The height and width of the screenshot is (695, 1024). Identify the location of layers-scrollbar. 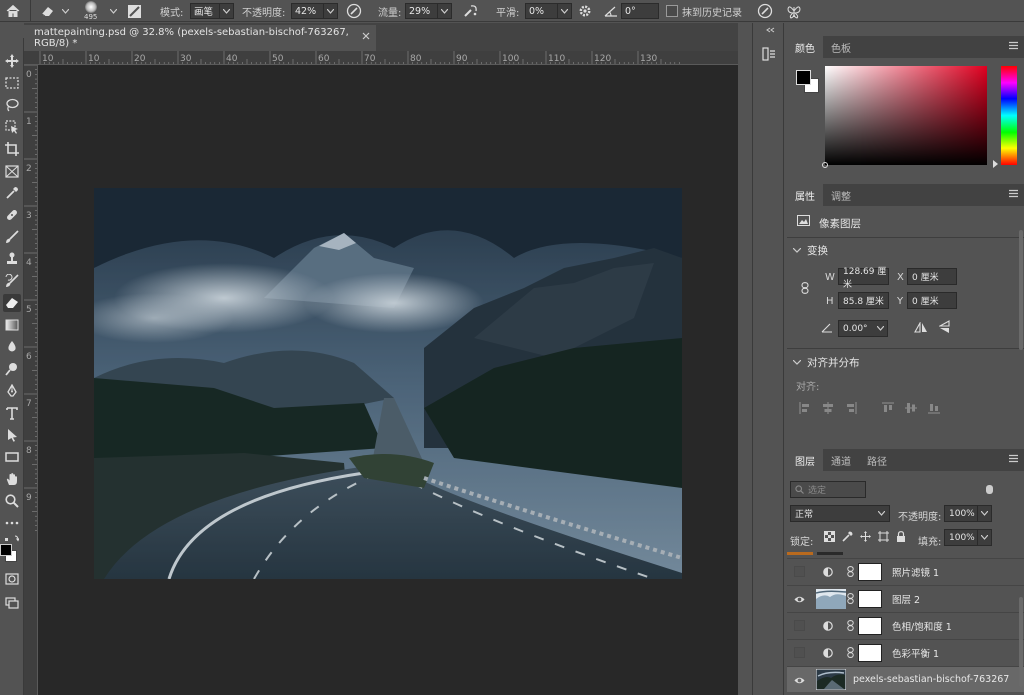
(1021, 642).